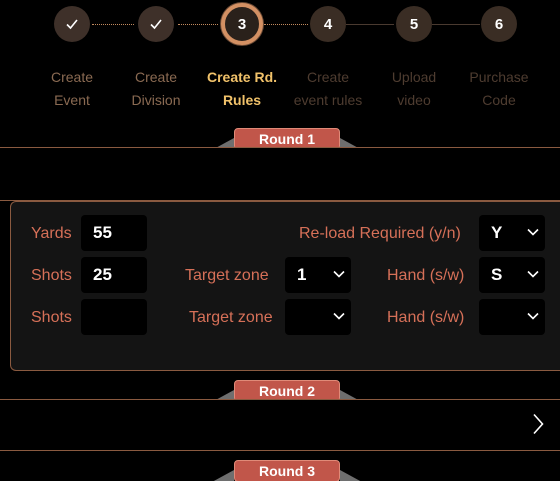 This screenshot has width=560, height=481. What do you see at coordinates (499, 88) in the screenshot?
I see `step-label: Purchase Code` at bounding box center [499, 88].